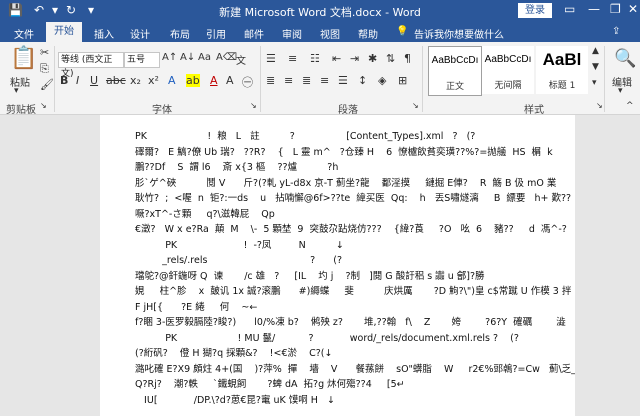 The height and width of the screenshot is (416, 640). Describe the element at coordinates (187, 57) in the screenshot. I see `shrink-font-icon: A↓` at that location.